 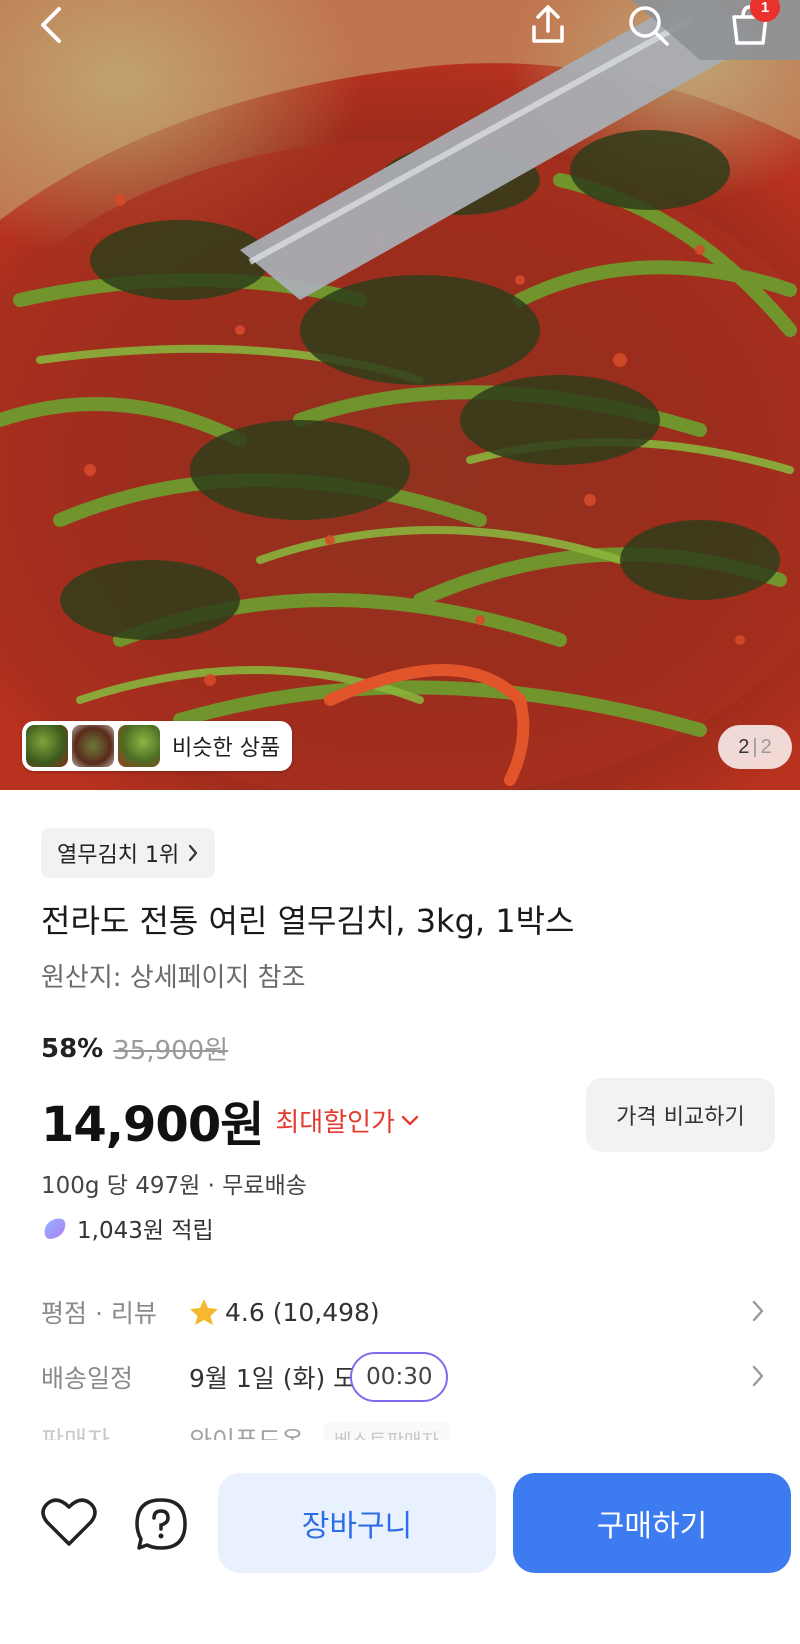 I want to click on reward-points-row: 1,043원 적립, so click(x=127, y=1228).